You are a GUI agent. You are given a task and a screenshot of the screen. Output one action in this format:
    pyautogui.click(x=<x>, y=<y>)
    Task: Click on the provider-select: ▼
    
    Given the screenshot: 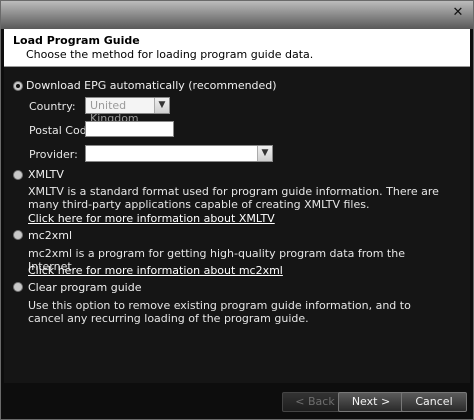 What is the action you would take?
    pyautogui.click(x=179, y=153)
    